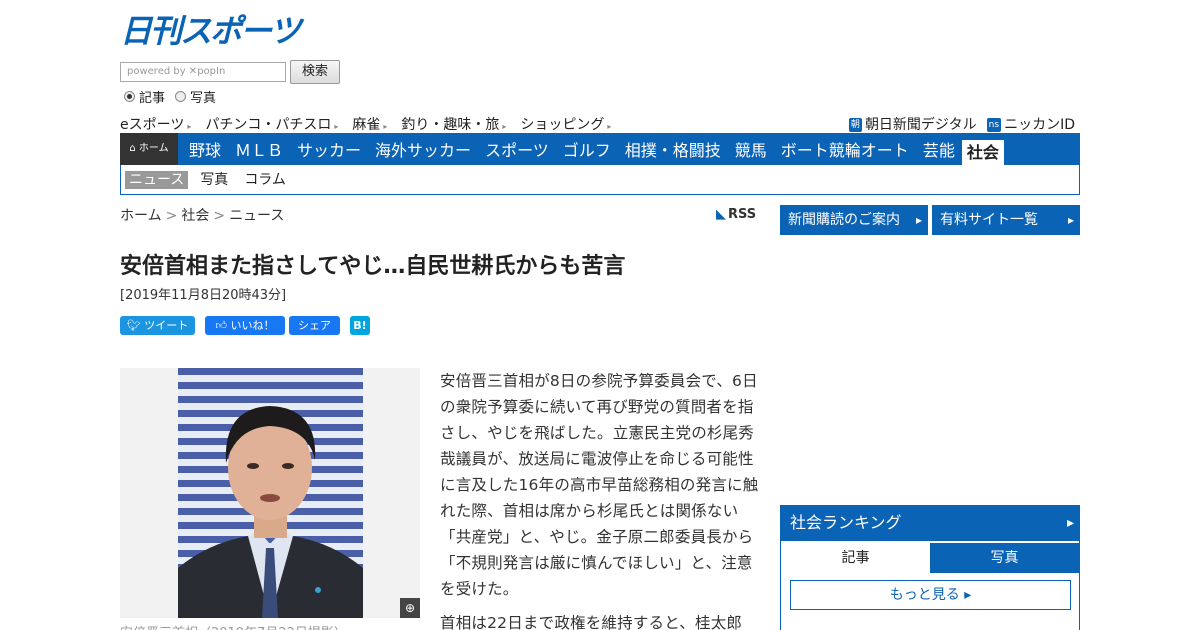 This screenshot has width=1200, height=630. I want to click on twitter-bird-icon: 🐦︎, so click(133, 325).